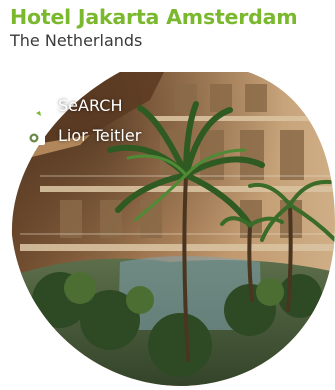 This screenshot has height=390, width=335. Describe the element at coordinates (34, 106) in the screenshot. I see `pencil-icon` at that location.